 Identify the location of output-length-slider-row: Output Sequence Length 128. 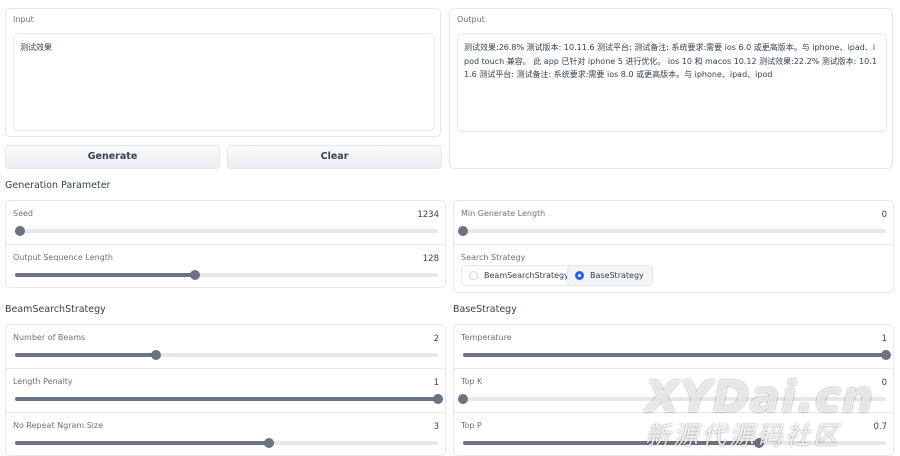
(225, 266).